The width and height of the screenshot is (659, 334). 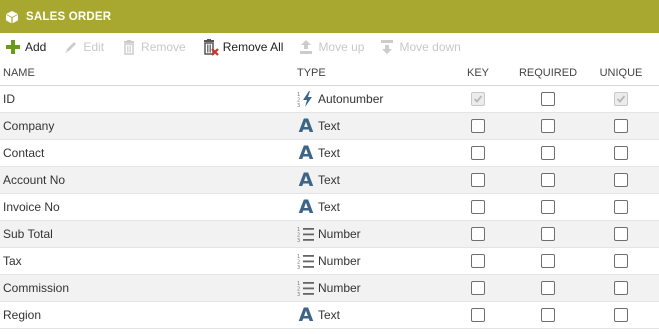 What do you see at coordinates (430, 46) in the screenshot?
I see `move-down-label: Move down` at bounding box center [430, 46].